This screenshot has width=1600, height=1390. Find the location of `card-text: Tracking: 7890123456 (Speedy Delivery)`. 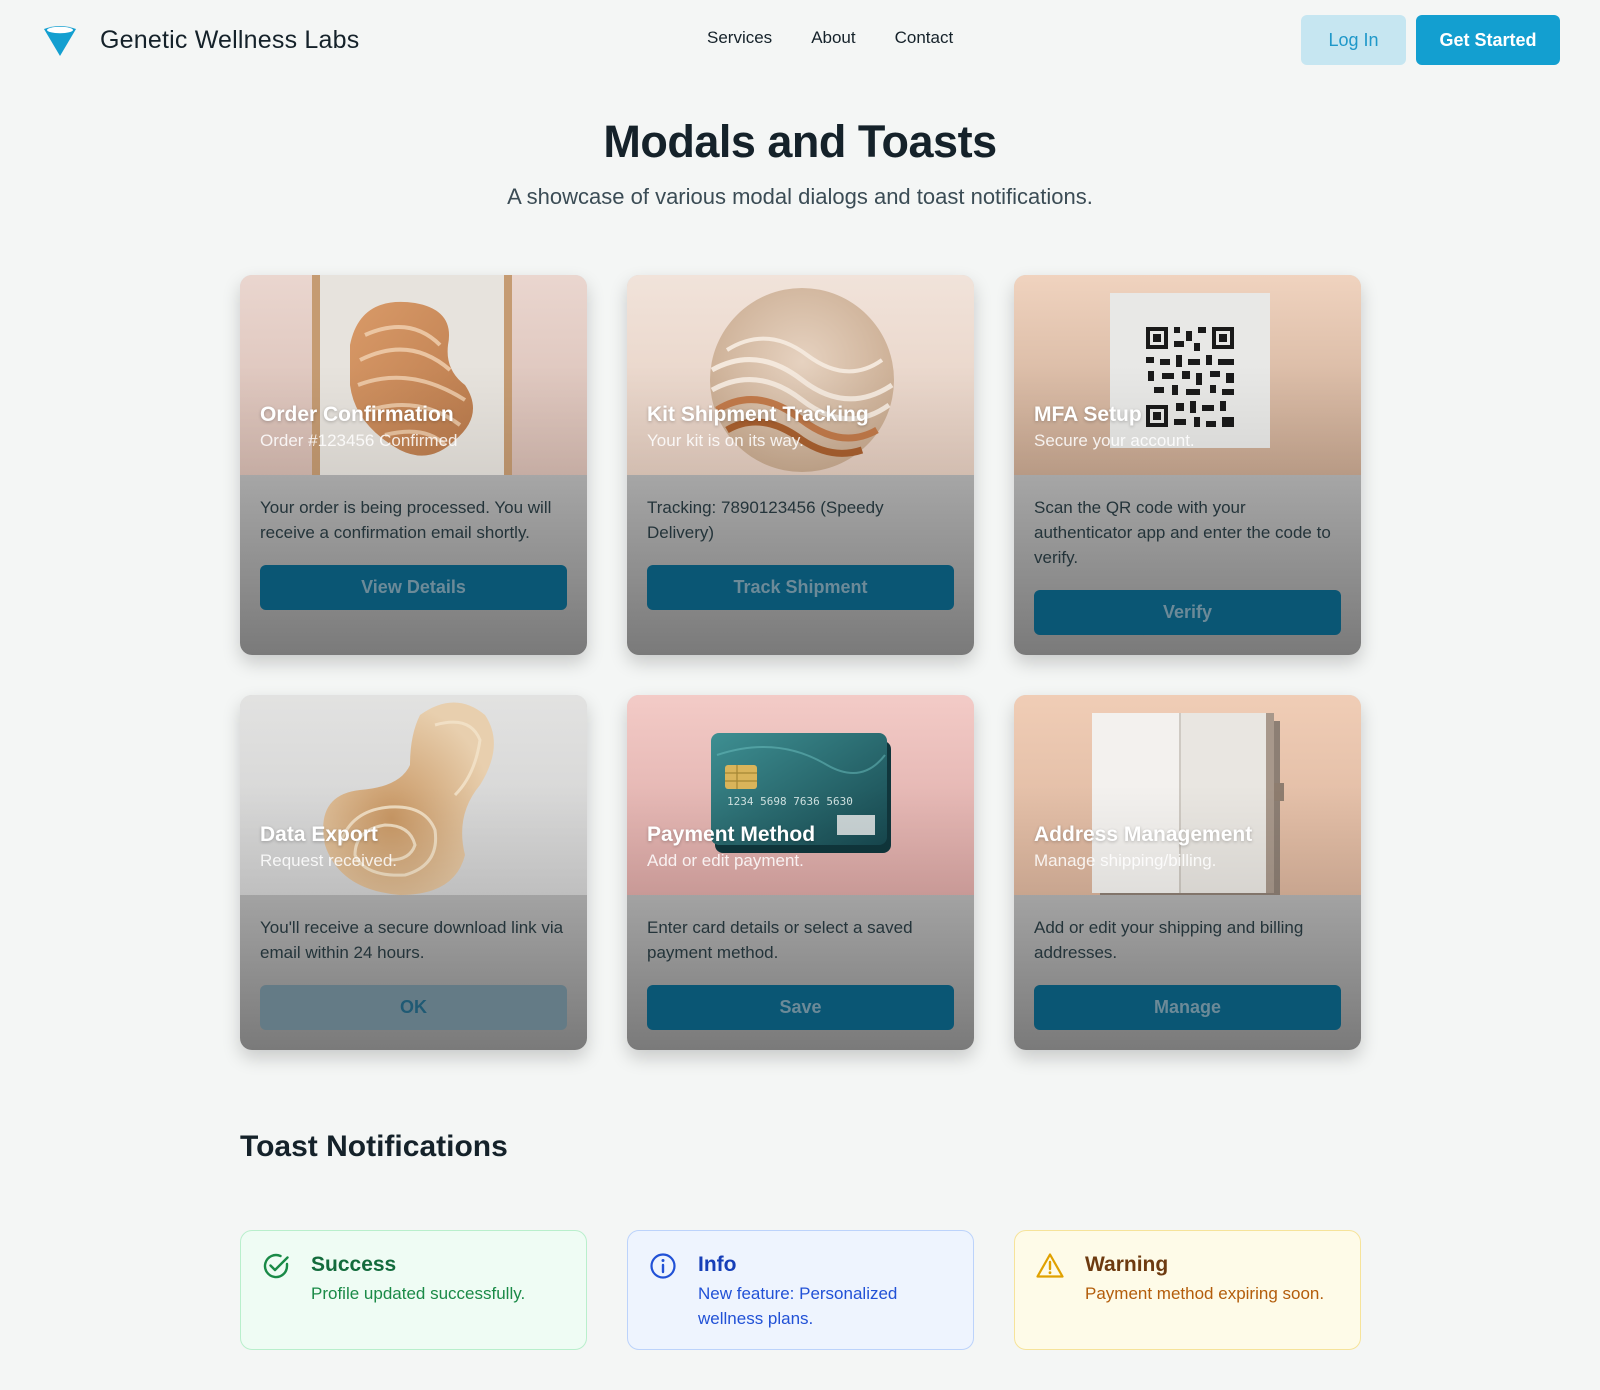

card-text: Tracking: 7890123456 (Speedy Delivery) is located at coordinates (765, 520).